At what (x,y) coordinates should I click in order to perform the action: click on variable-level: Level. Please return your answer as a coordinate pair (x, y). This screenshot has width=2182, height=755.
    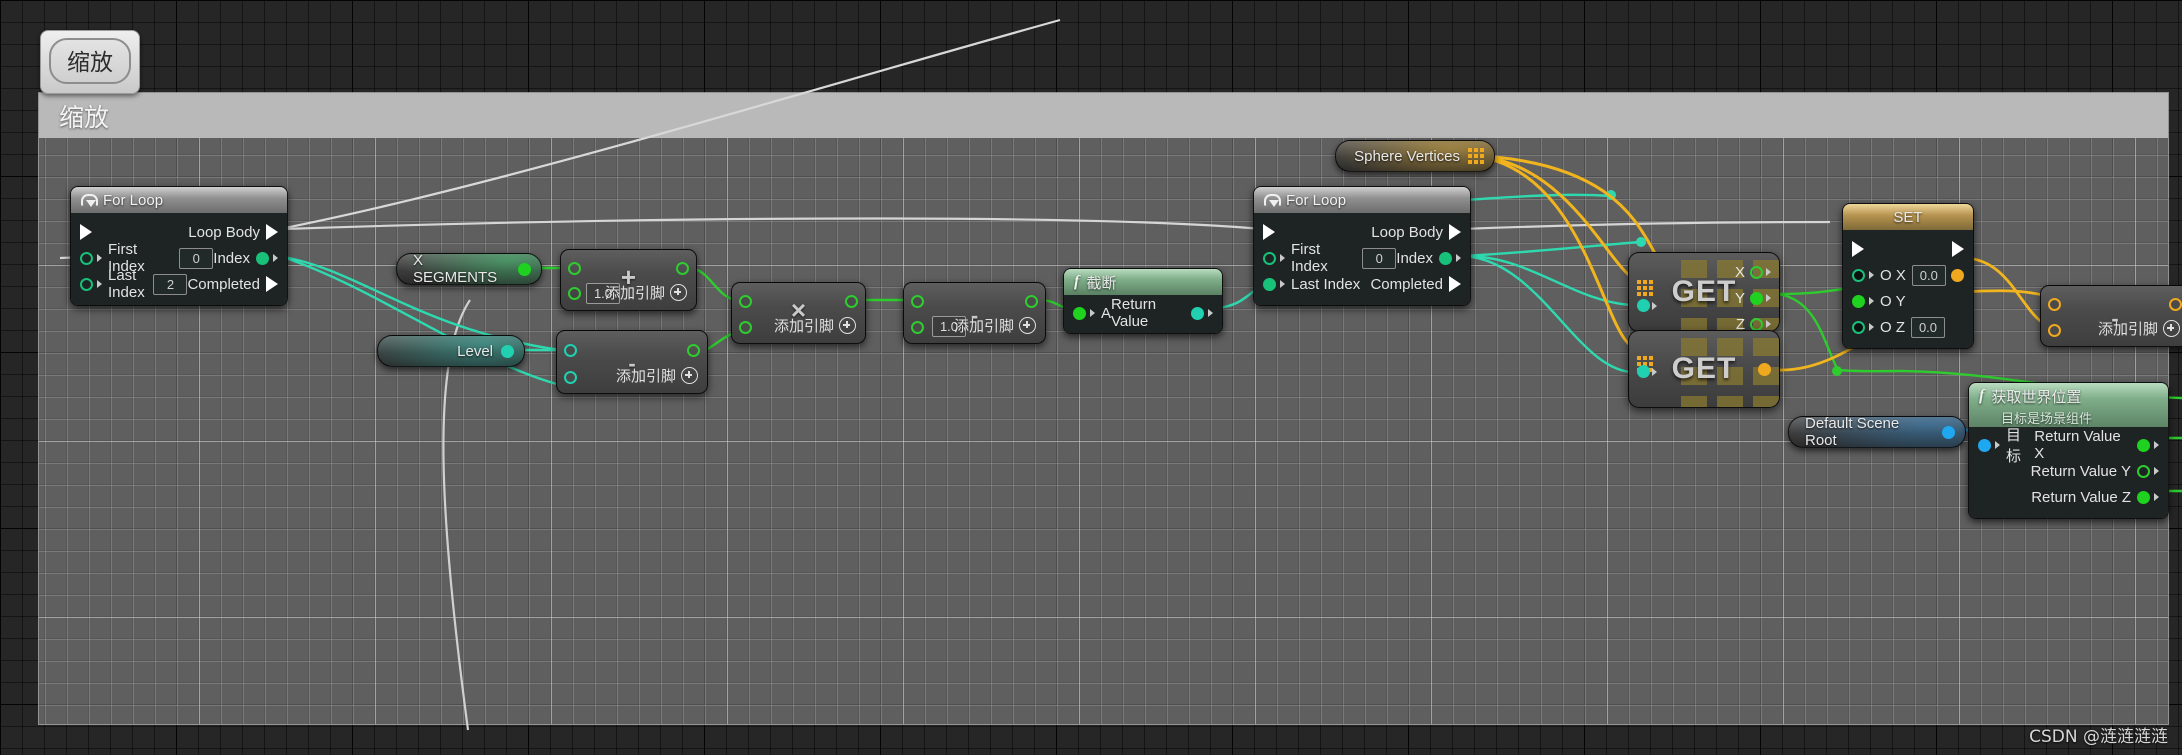
    Looking at the image, I should click on (451, 351).